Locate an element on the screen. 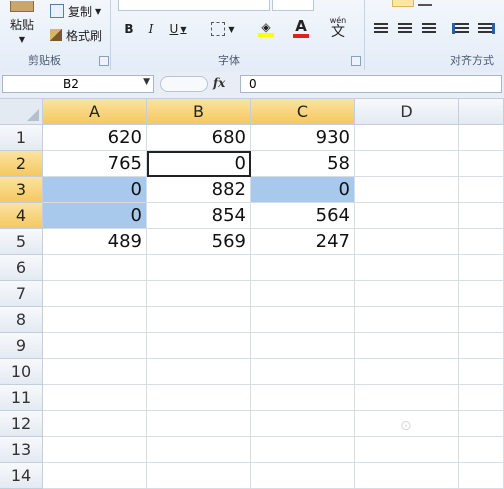 The height and width of the screenshot is (489, 504). cell-b1: 680 is located at coordinates (199, 138).